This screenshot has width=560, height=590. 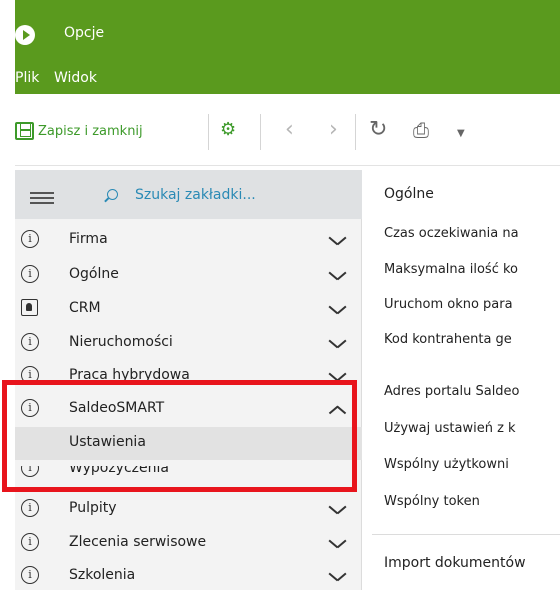 What do you see at coordinates (93, 508) in the screenshot?
I see `sidebar-item-label: Pulpity` at bounding box center [93, 508].